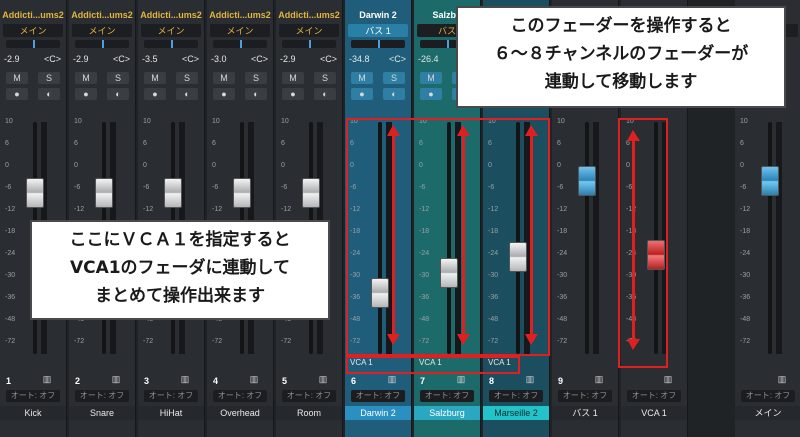 This screenshot has height=437, width=800. Describe the element at coordinates (621, 54) in the screenshot. I see `callout-top-line: ６〜８チャンネルのフェーダーが` at that location.